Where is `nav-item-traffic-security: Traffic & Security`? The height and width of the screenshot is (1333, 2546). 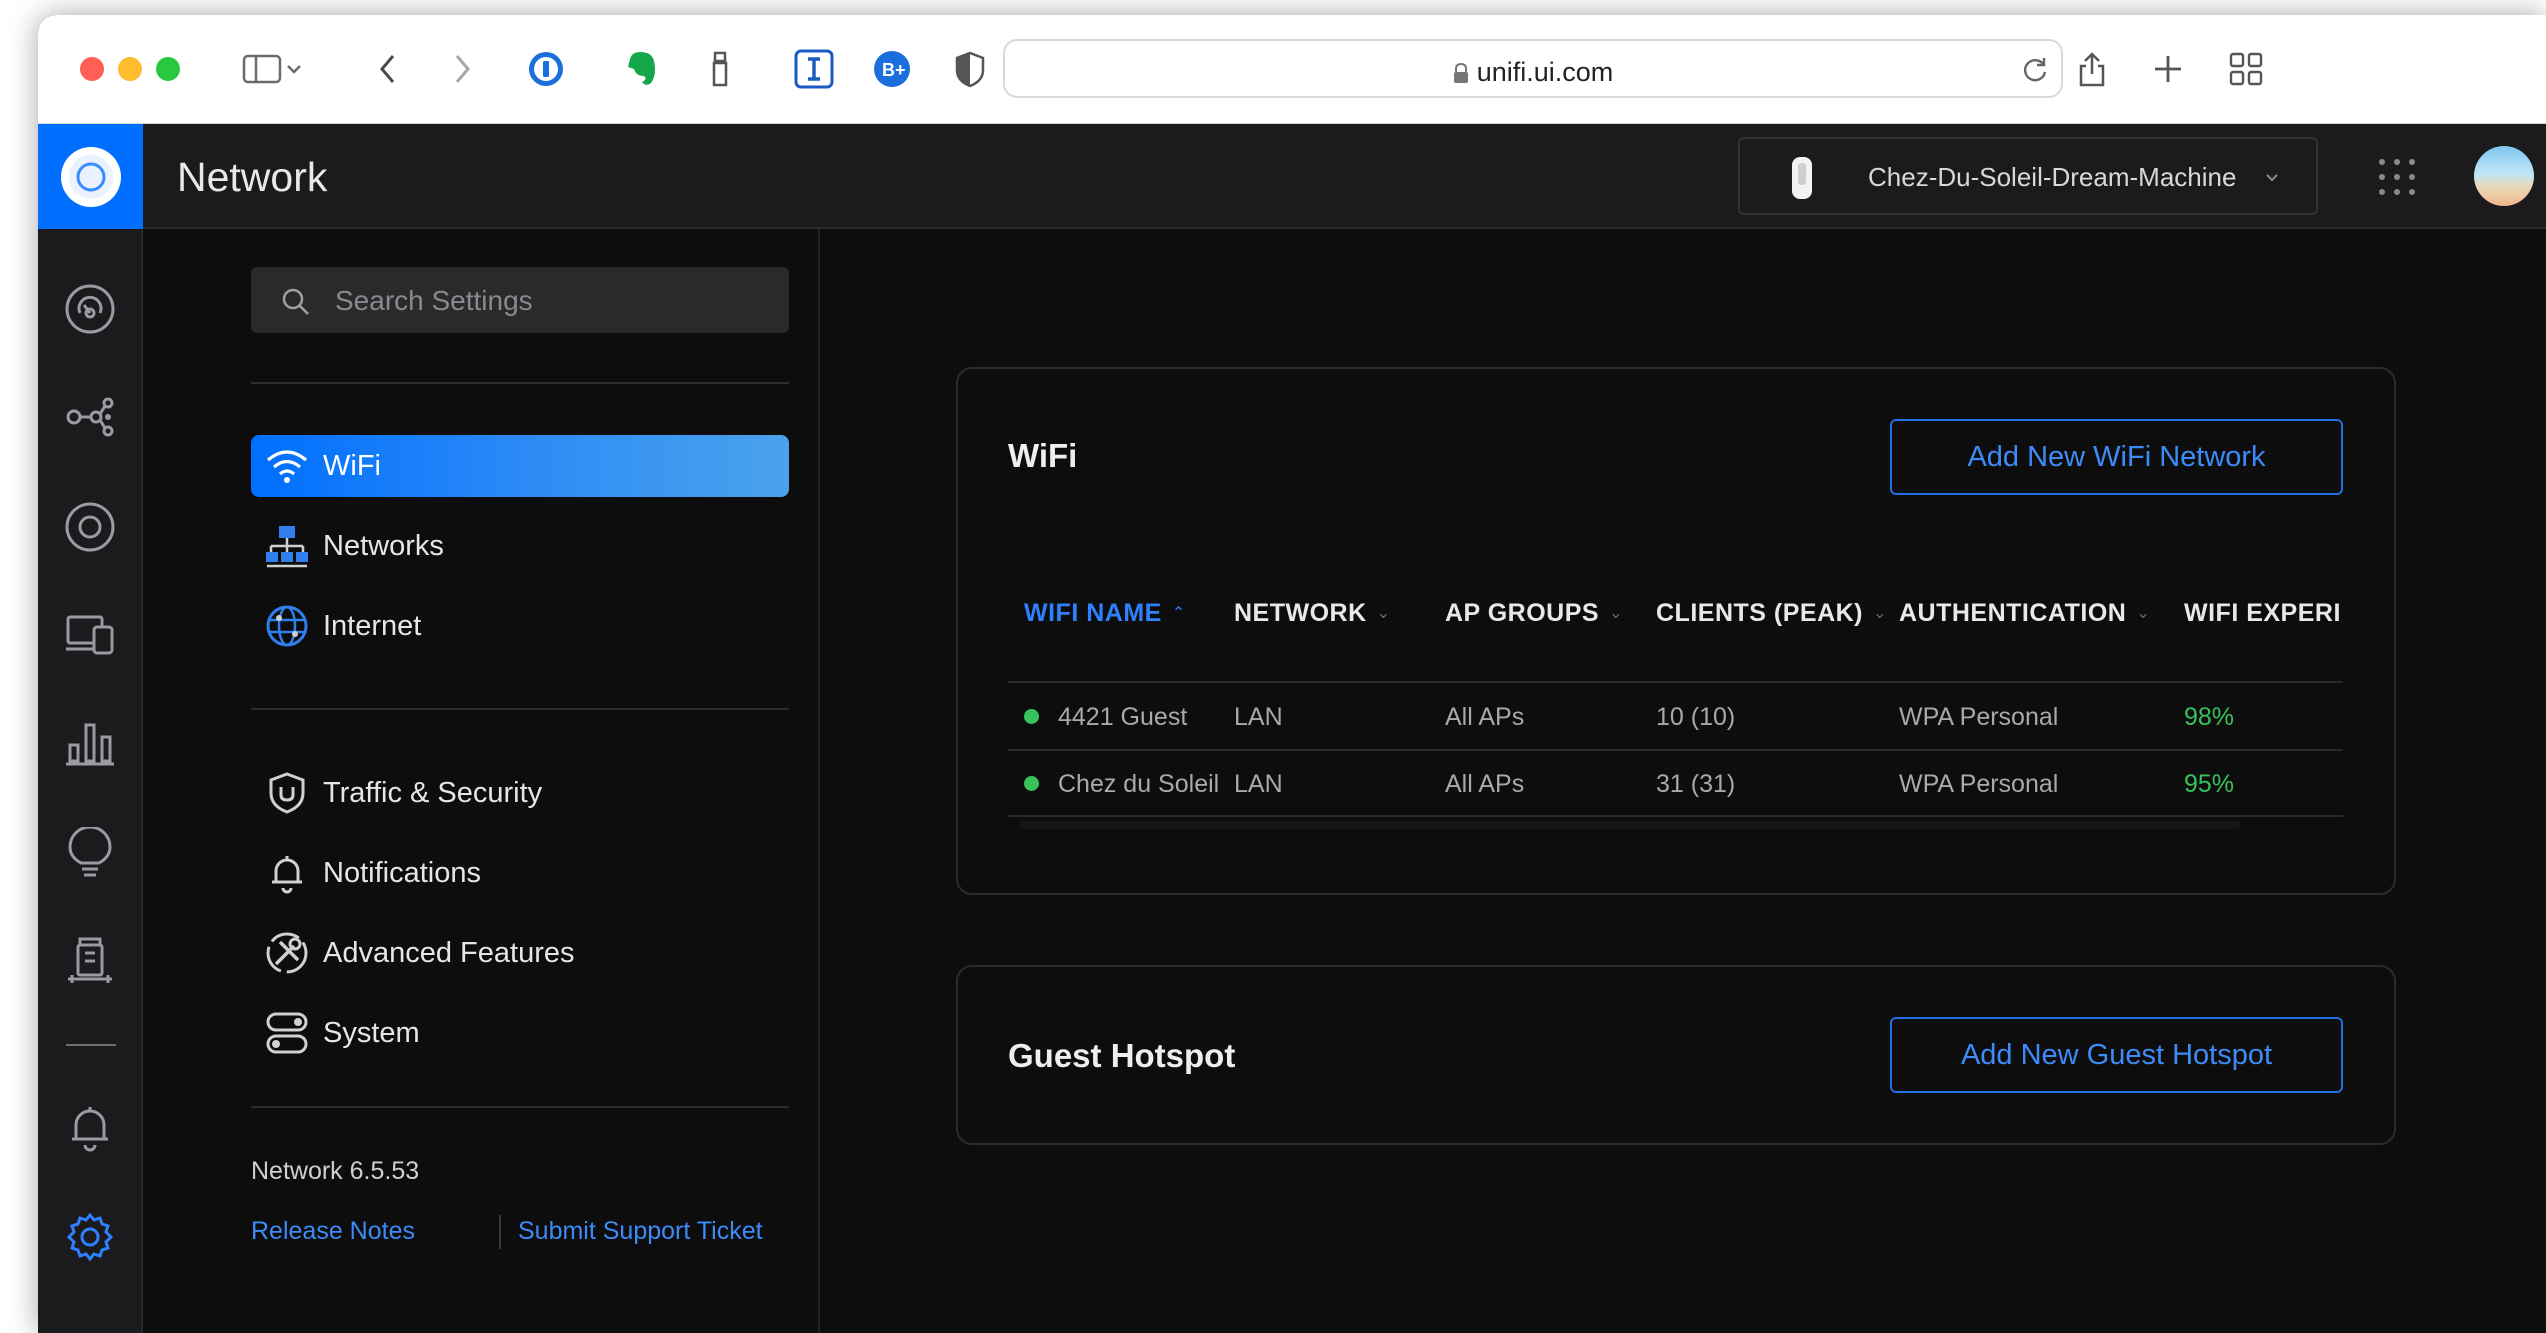 nav-item-traffic-security: Traffic & Security is located at coordinates (520, 793).